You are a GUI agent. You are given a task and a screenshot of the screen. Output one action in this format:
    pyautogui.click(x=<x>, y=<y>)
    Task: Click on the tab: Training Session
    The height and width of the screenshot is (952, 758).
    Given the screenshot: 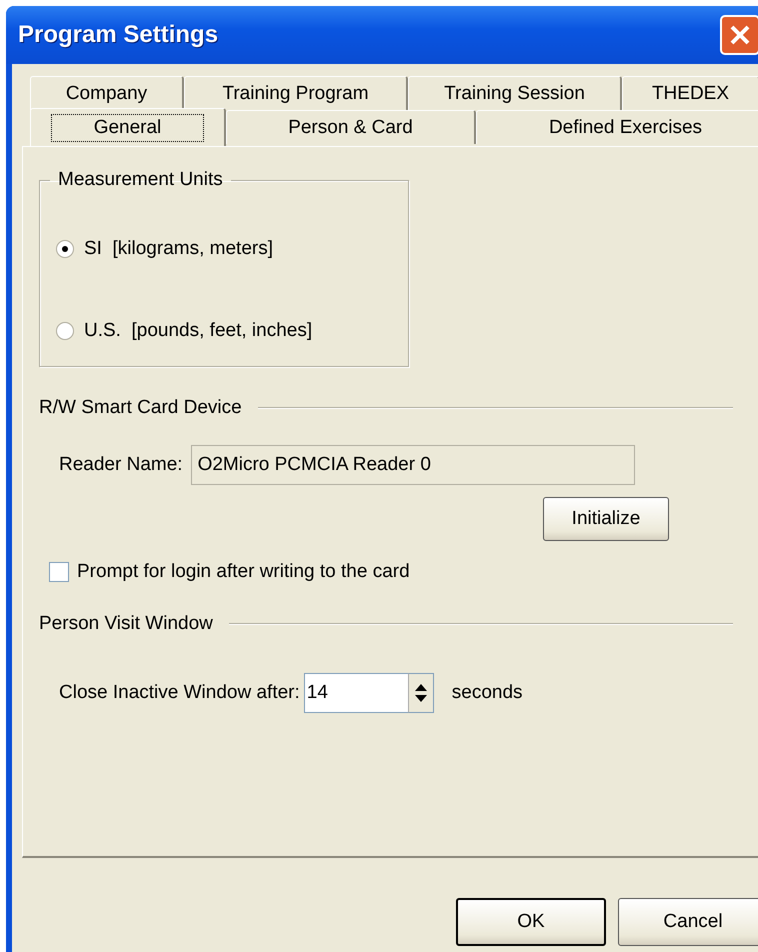 What is the action you would take?
    pyautogui.click(x=515, y=93)
    